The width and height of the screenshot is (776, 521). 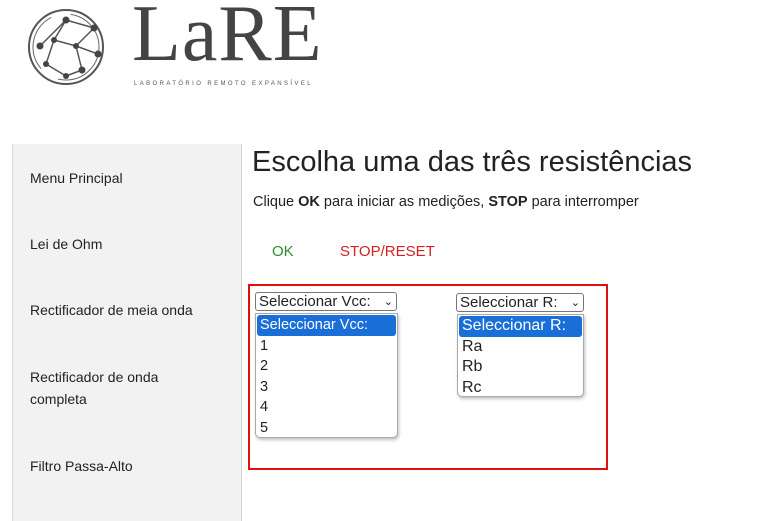 I want to click on sidebar-item-menu-principal: Menu Principal, so click(x=130, y=178).